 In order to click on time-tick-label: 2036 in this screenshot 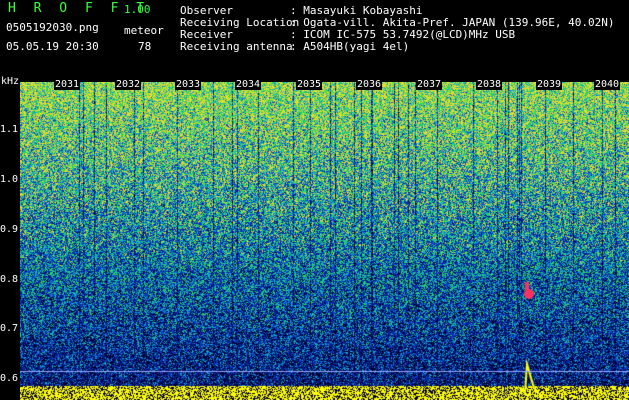, I will do `click(369, 84)`.